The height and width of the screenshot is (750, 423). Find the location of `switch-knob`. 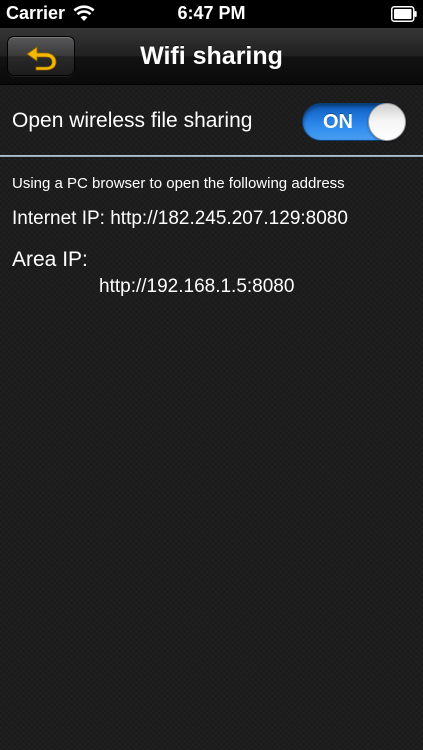

switch-knob is located at coordinates (387, 122).